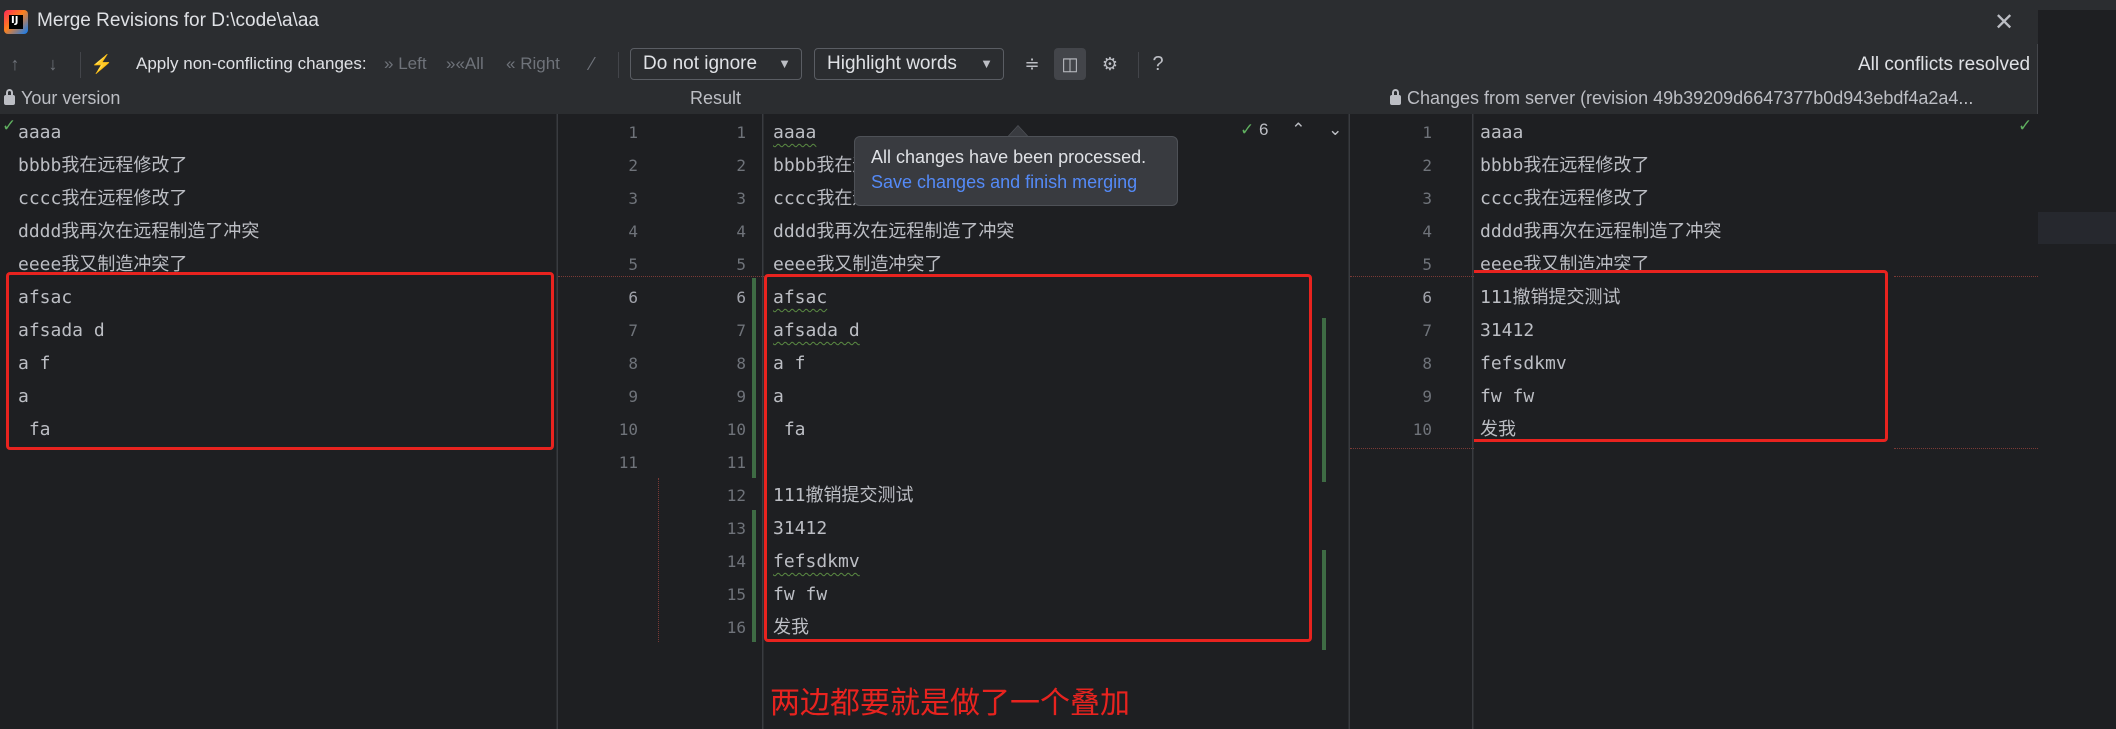  I want to click on save-and-finish-link: Save changes and finish merging, so click(1016, 182).